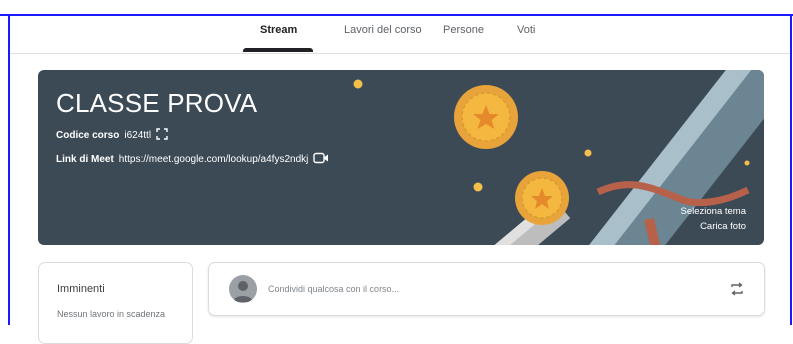  Describe the element at coordinates (138, 135) in the screenshot. I see `course-code-value: i624ttl` at that location.